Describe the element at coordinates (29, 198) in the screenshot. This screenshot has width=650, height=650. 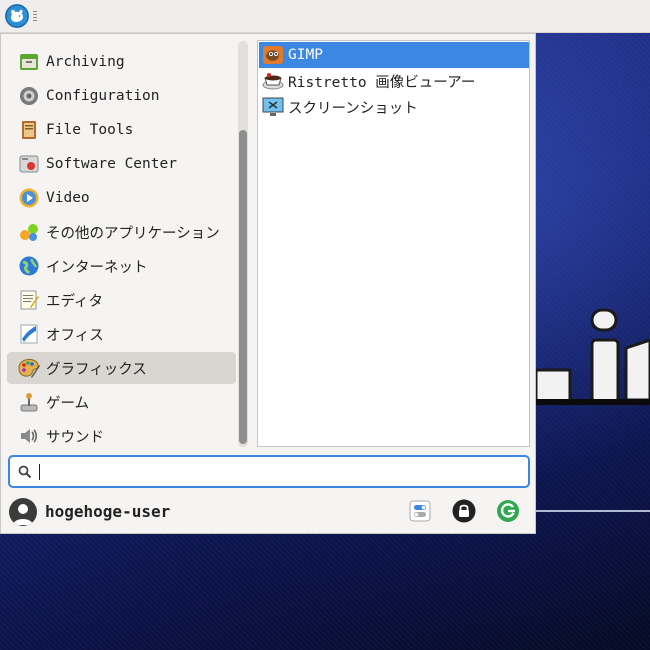
I see `video-icon` at that location.